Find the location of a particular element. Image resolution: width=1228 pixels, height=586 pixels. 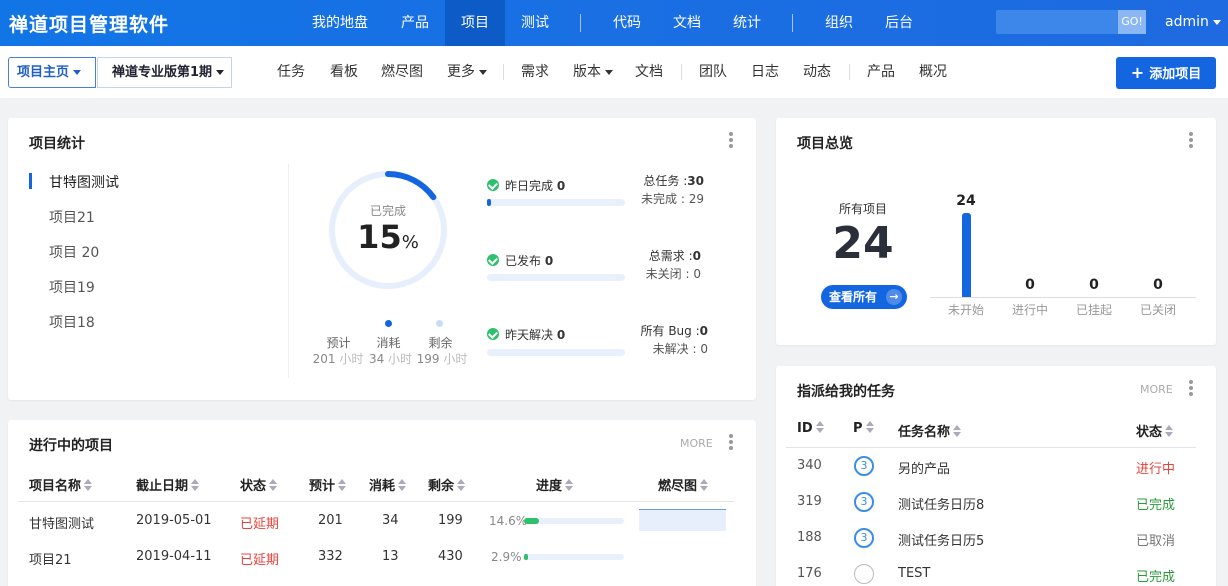

col-header-deadline: 截止日期 is located at coordinates (168, 484).